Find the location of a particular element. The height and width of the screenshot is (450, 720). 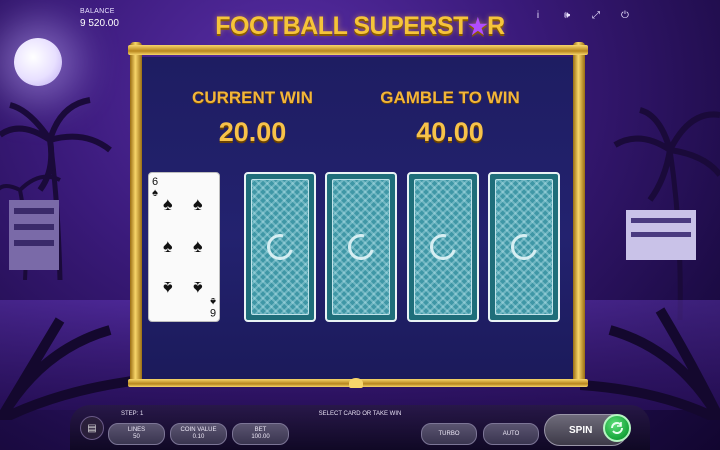

paytable-icon: ▤ is located at coordinates (92, 428).